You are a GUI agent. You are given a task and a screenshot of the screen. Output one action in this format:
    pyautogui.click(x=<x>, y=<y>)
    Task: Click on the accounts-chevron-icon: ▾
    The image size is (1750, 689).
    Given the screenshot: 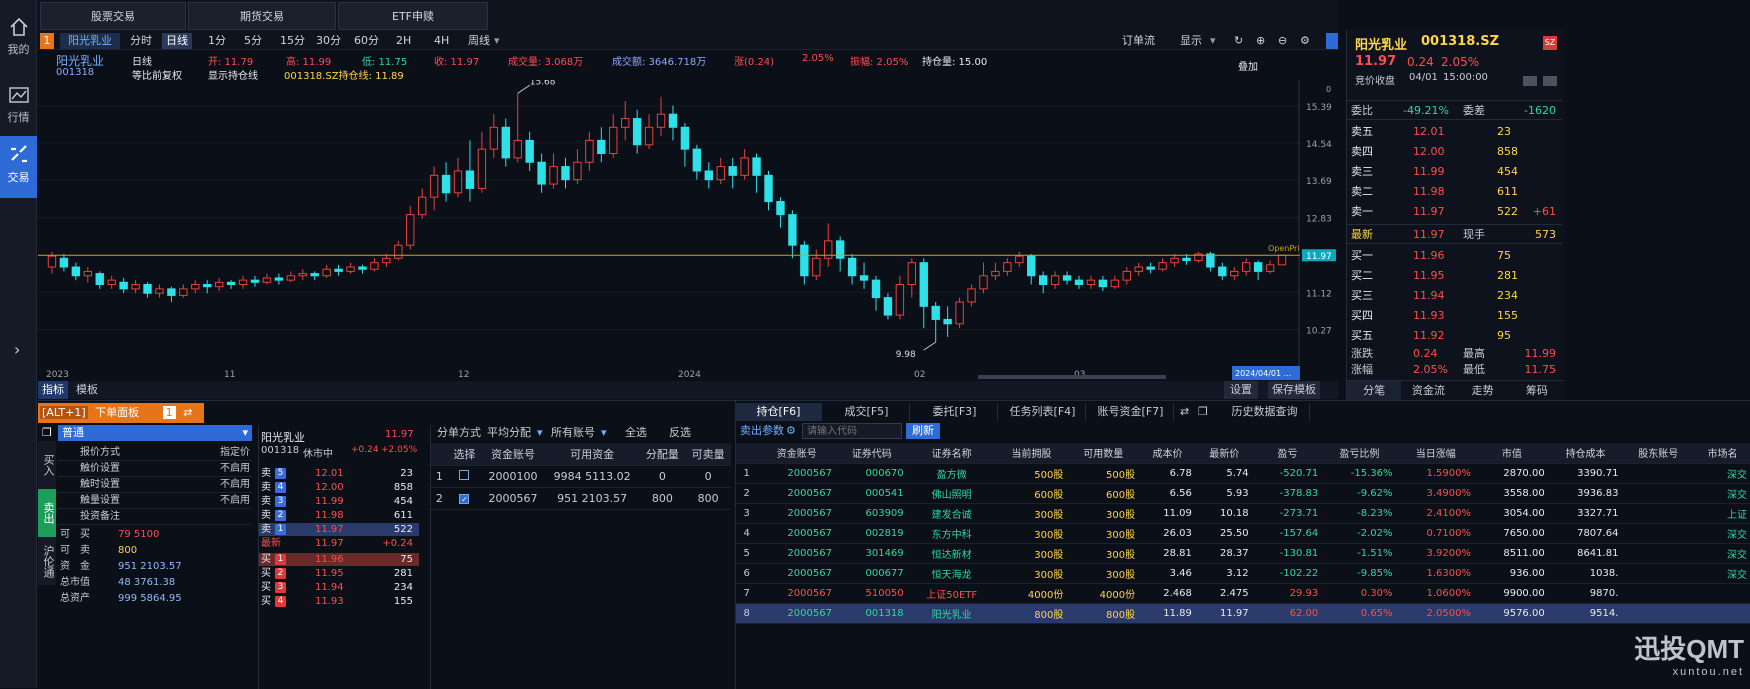 What is the action you would take?
    pyautogui.click(x=604, y=433)
    